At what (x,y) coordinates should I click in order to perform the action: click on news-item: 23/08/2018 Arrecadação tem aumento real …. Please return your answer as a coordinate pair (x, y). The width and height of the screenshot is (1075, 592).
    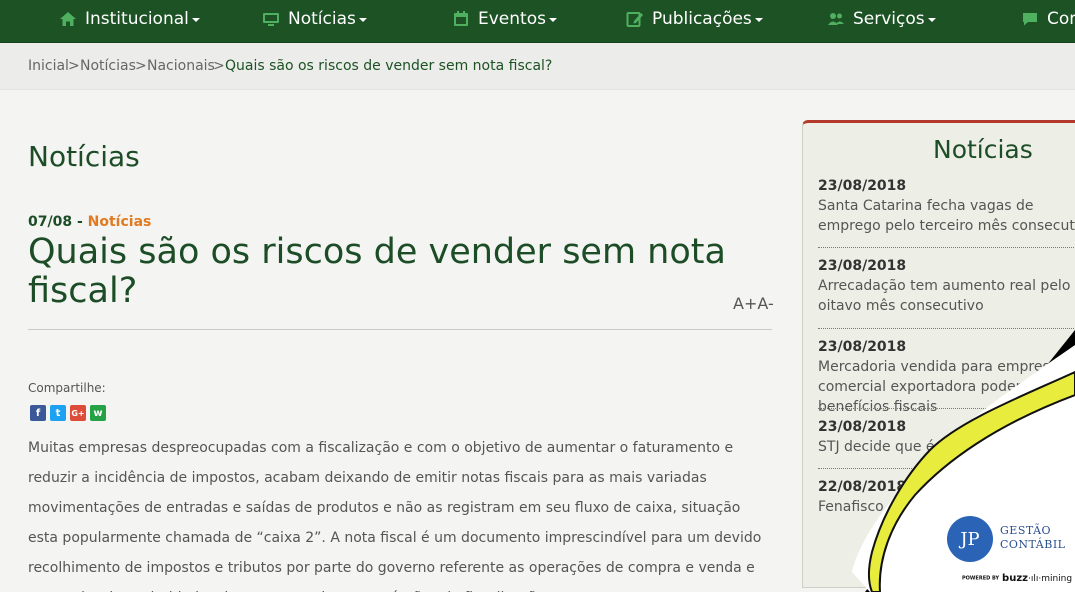
    Looking at the image, I should click on (946, 287).